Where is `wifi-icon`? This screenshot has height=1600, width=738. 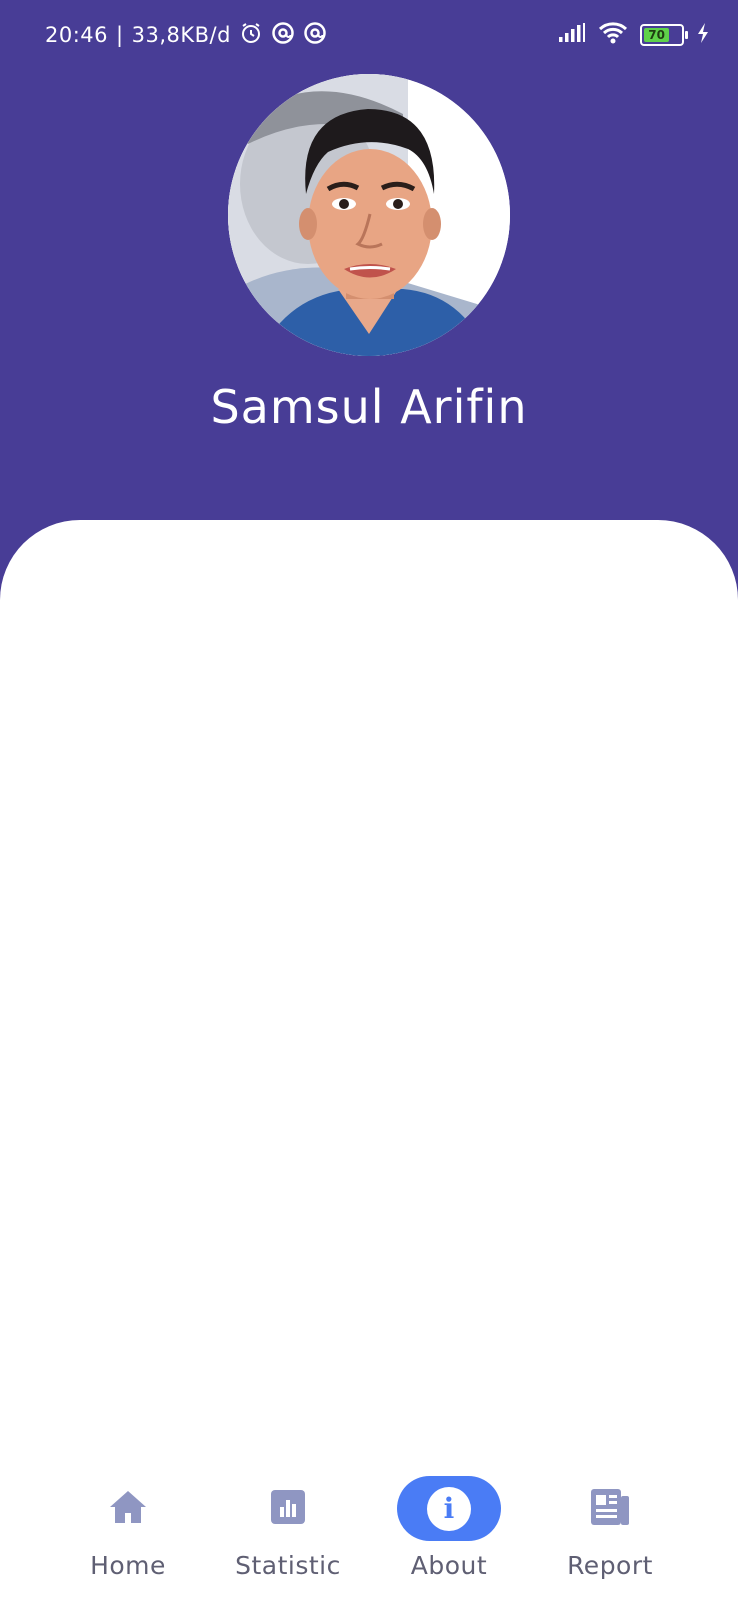 wifi-icon is located at coordinates (613, 35).